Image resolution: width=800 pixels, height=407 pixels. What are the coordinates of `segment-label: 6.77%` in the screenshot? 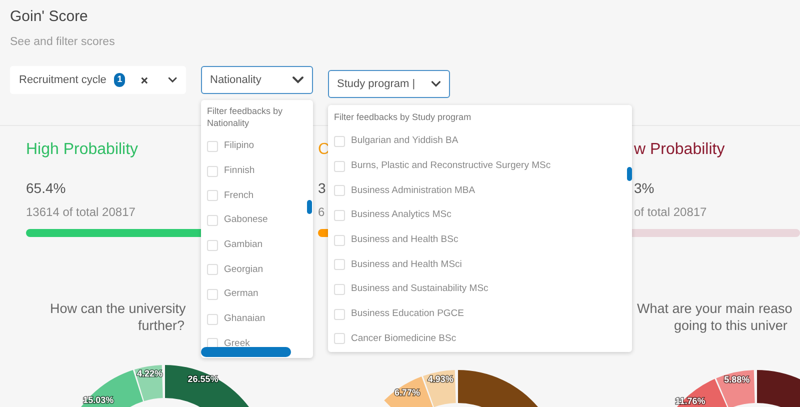 It's located at (407, 392).